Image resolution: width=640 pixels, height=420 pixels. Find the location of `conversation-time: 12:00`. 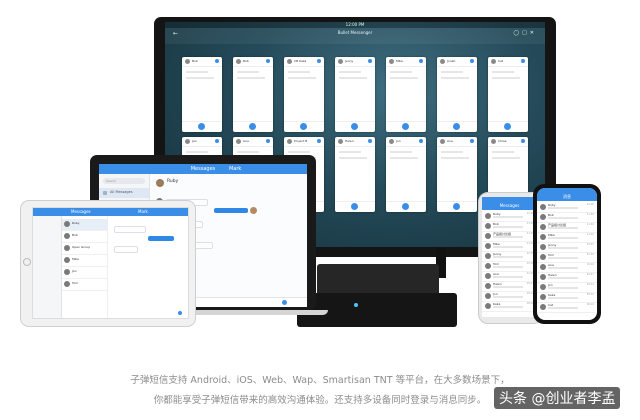

conversation-time: 12:00 is located at coordinates (590, 204).